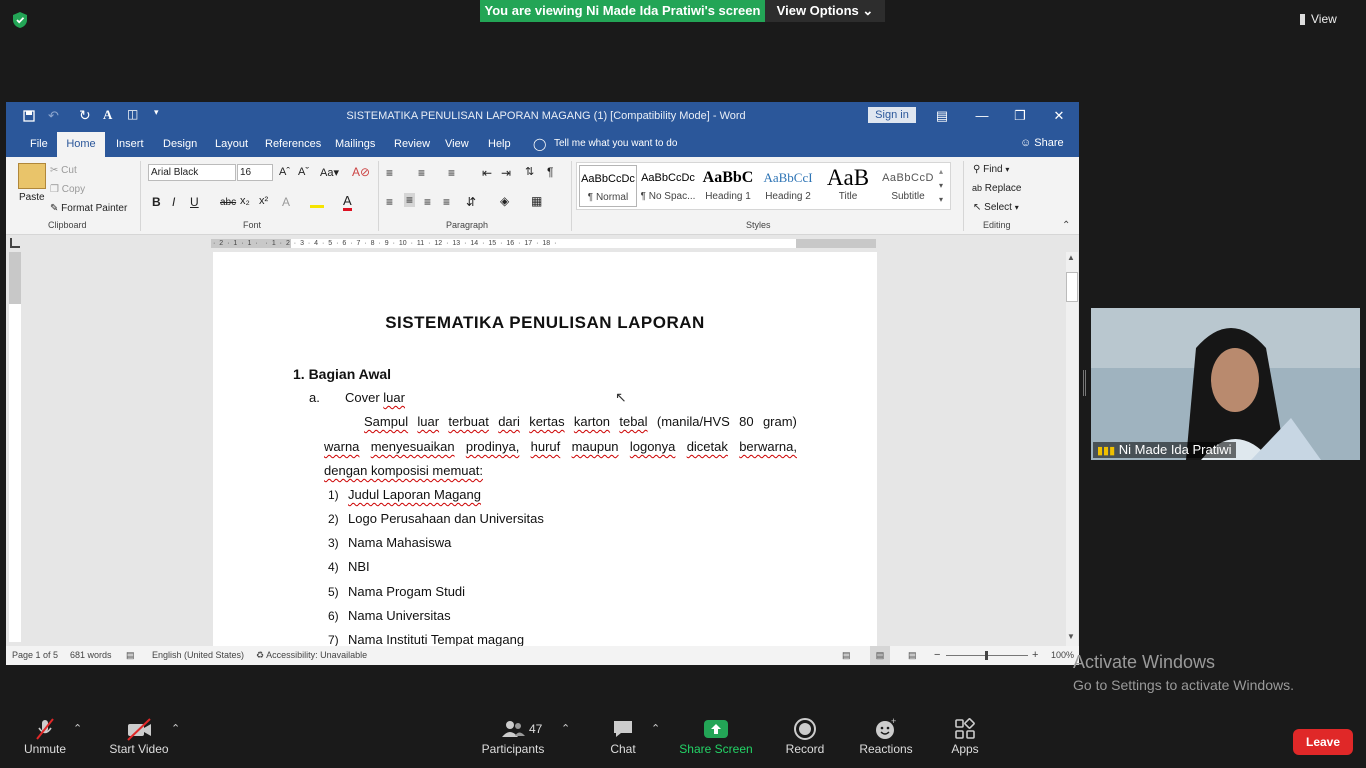 This screenshot has height=768, width=1366. Describe the element at coordinates (81, 144) in the screenshot. I see `tab-home: Home` at that location.